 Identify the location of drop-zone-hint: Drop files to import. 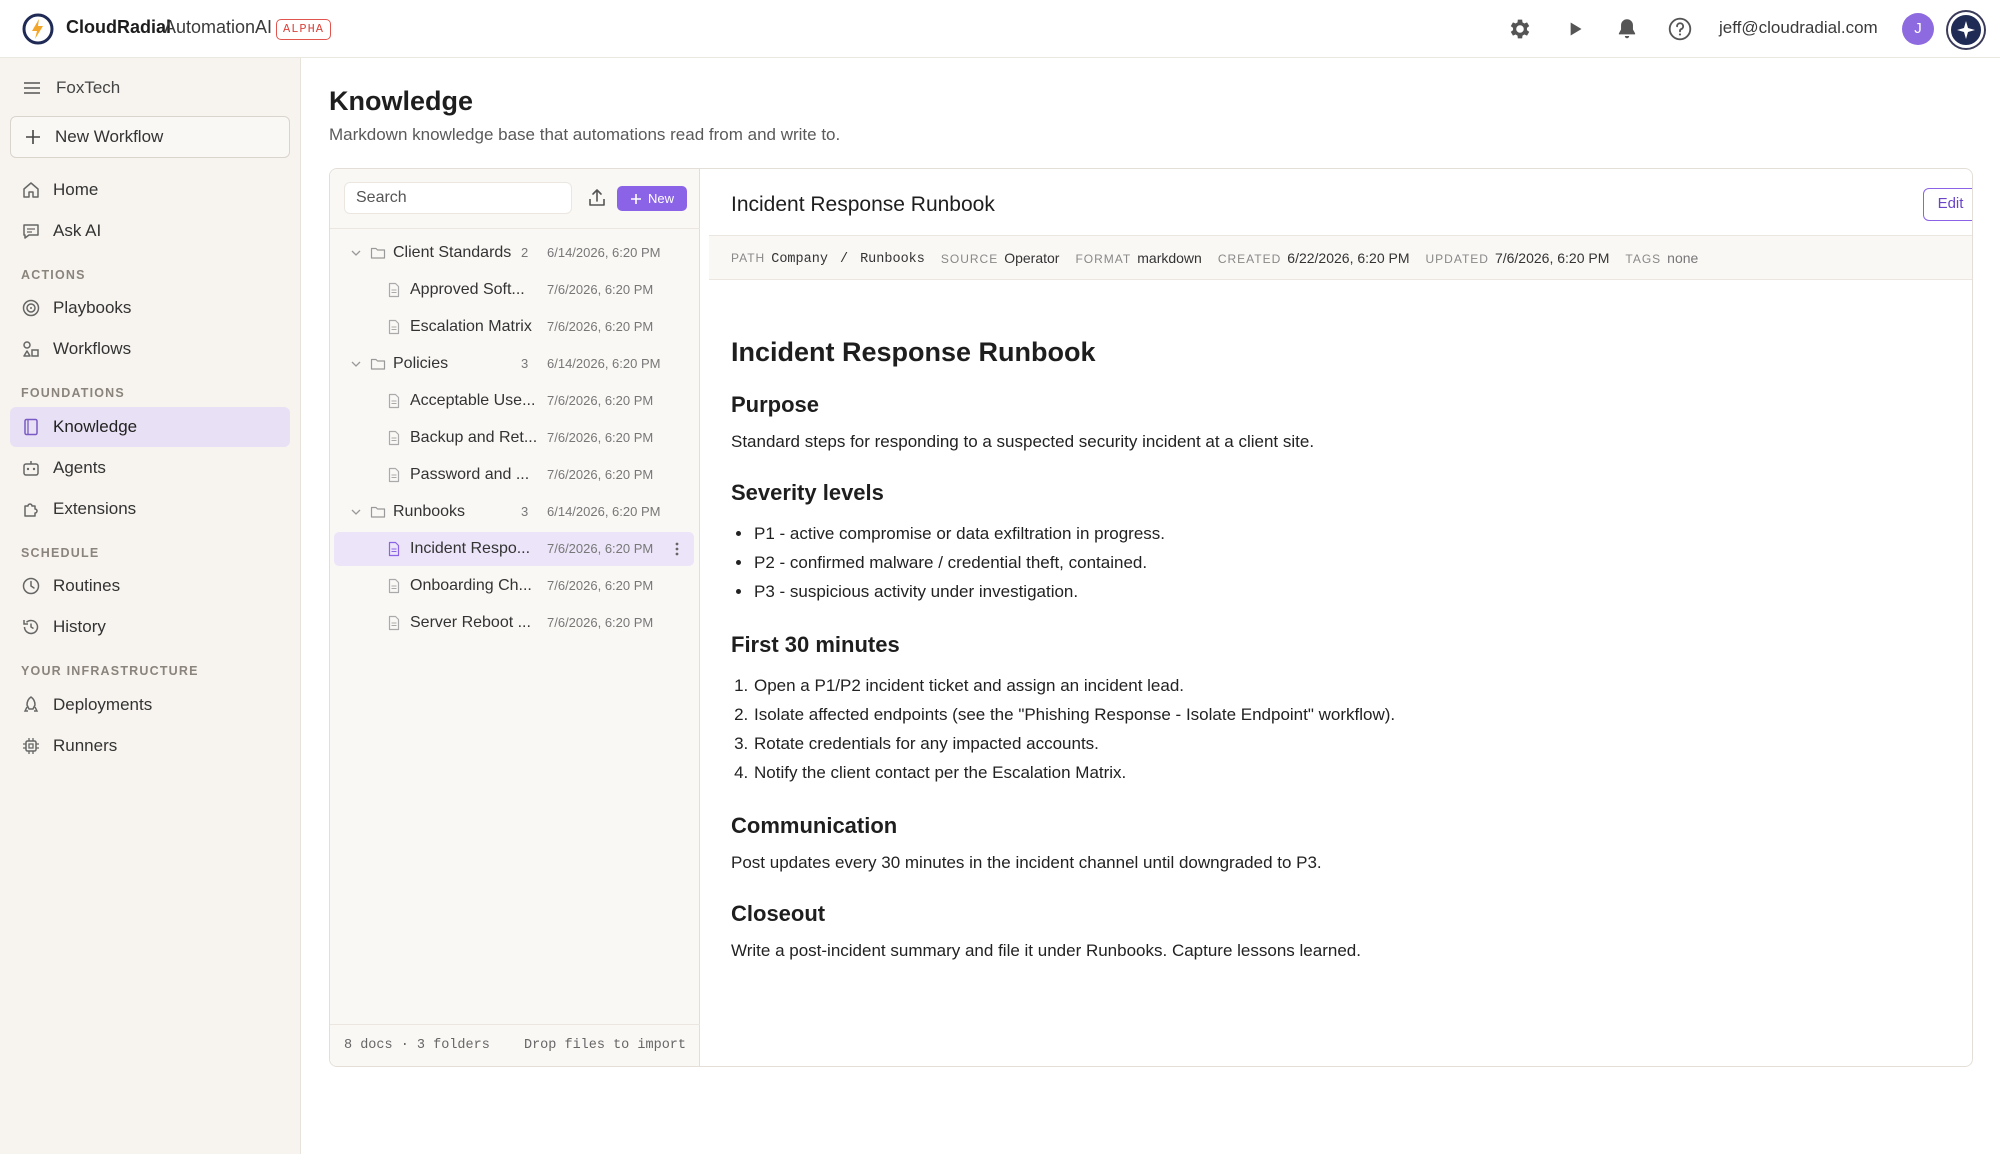
(605, 1045).